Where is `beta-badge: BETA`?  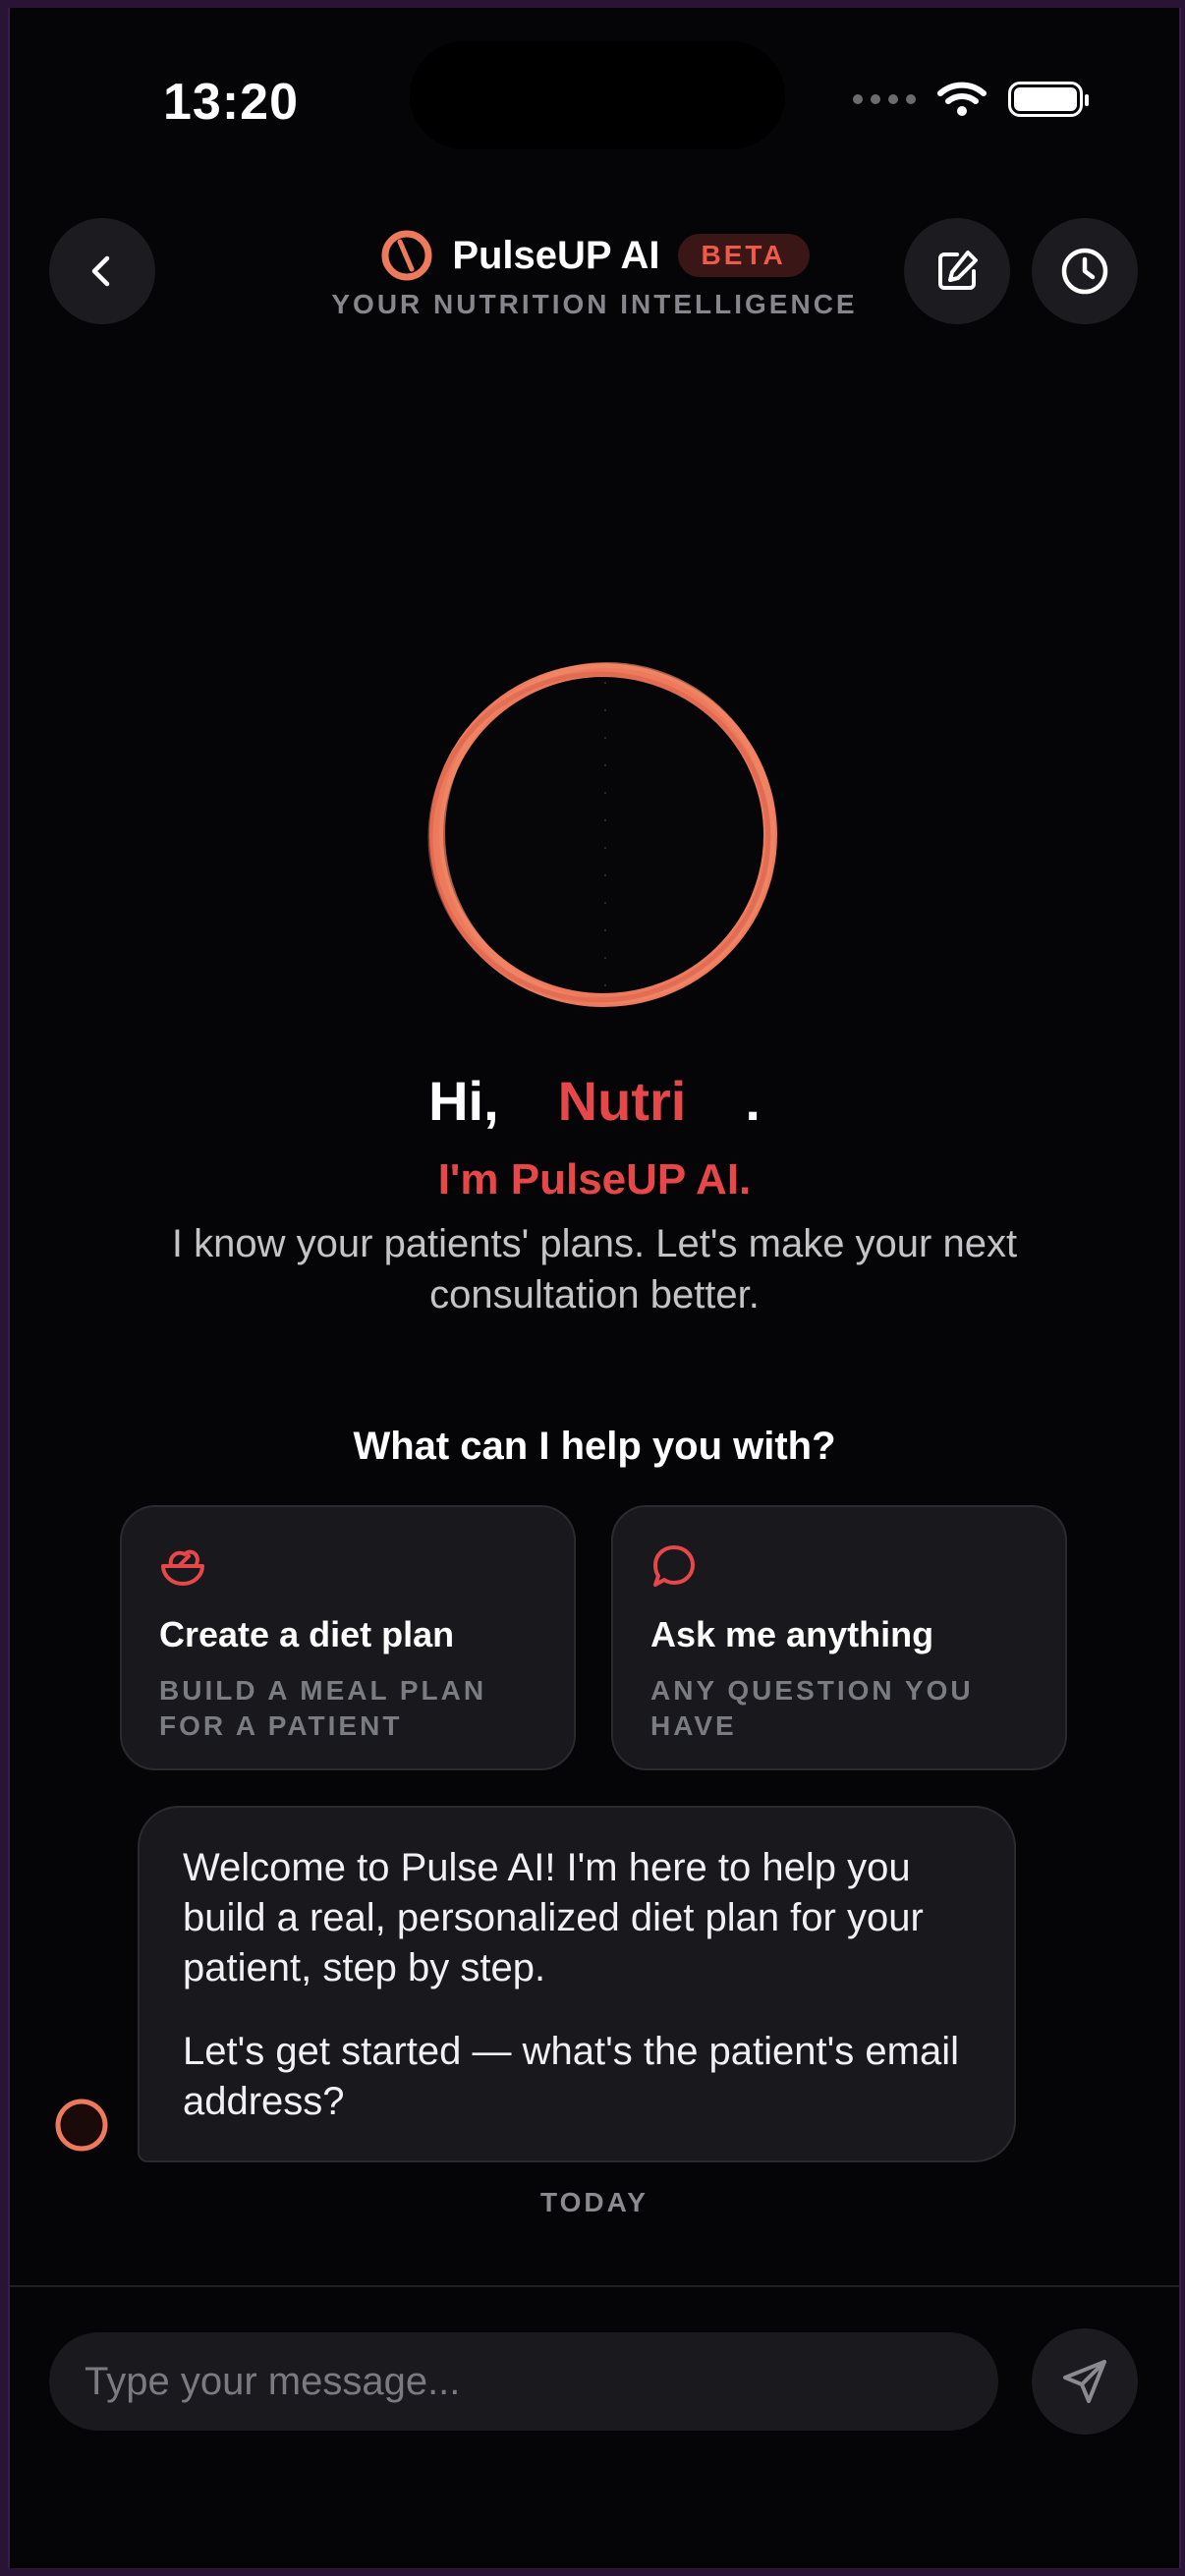
beta-badge: BETA is located at coordinates (744, 255).